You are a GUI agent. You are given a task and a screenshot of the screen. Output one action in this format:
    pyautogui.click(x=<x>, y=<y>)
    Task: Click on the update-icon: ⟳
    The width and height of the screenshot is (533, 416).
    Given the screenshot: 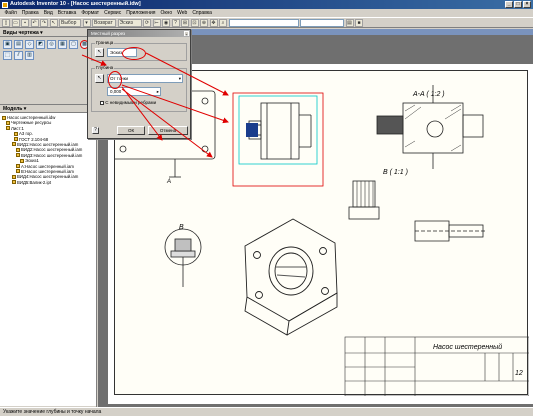 What is the action you would take?
    pyautogui.click(x=147, y=22)
    